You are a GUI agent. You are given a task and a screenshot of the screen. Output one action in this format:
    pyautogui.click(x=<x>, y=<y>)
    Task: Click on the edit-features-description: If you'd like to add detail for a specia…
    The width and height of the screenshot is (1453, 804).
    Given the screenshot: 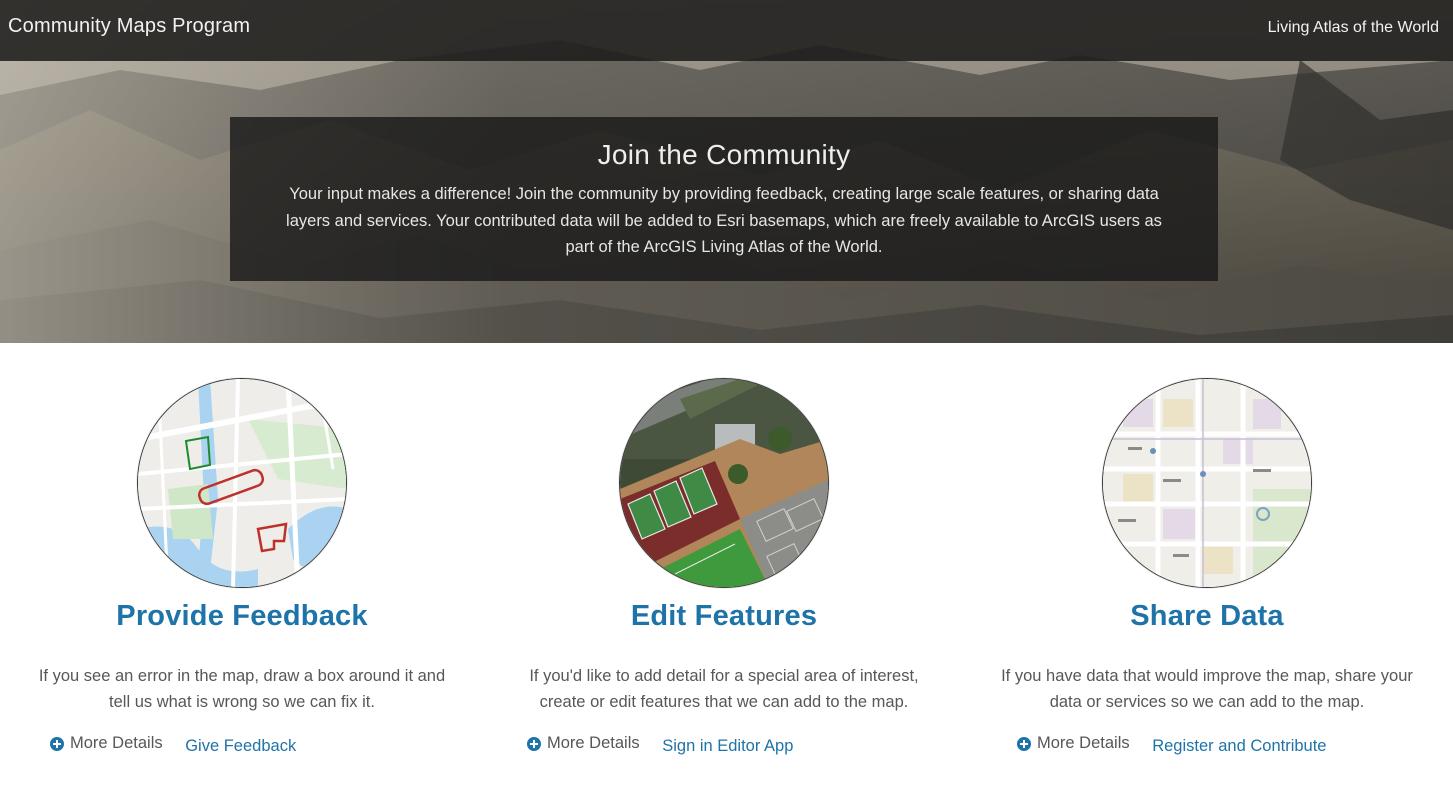 What is the action you would take?
    pyautogui.click(x=724, y=689)
    